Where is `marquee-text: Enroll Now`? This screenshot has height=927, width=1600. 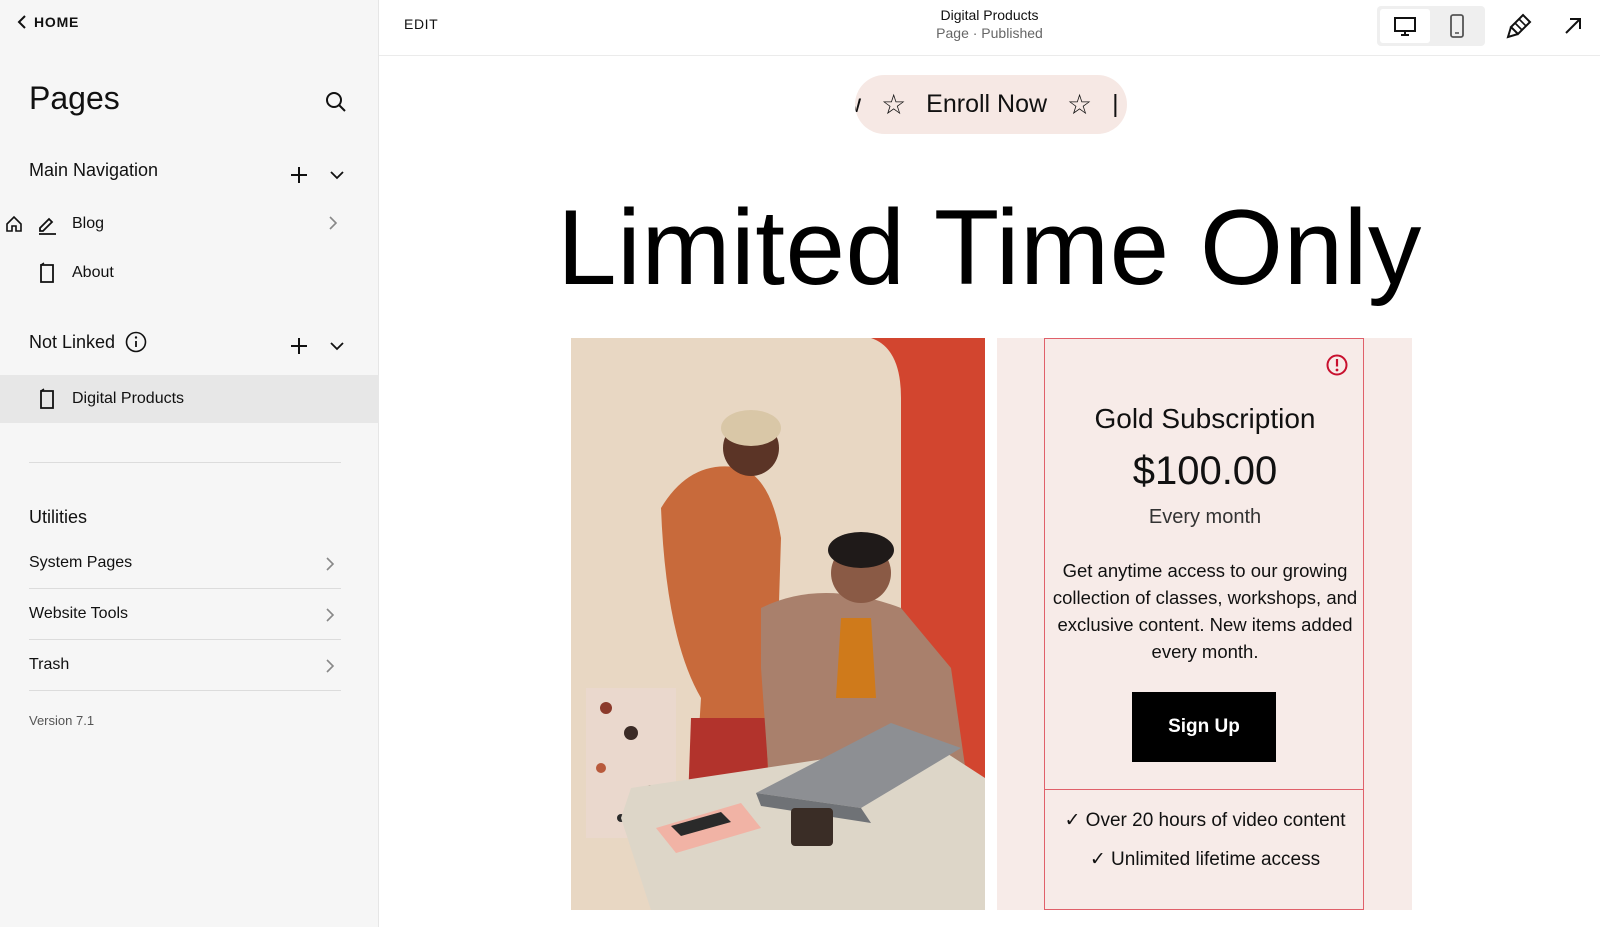
marquee-text: Enroll Now is located at coordinates (987, 104).